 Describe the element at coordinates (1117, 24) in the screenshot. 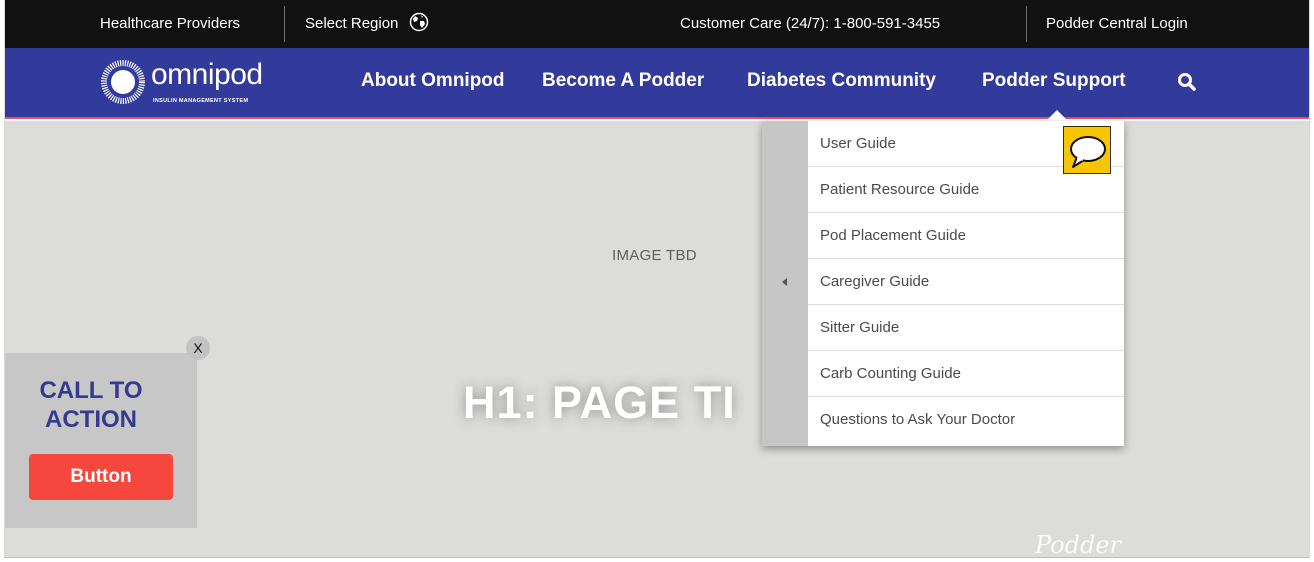

I see `podder-central-login-link: Podder Central Login` at that location.